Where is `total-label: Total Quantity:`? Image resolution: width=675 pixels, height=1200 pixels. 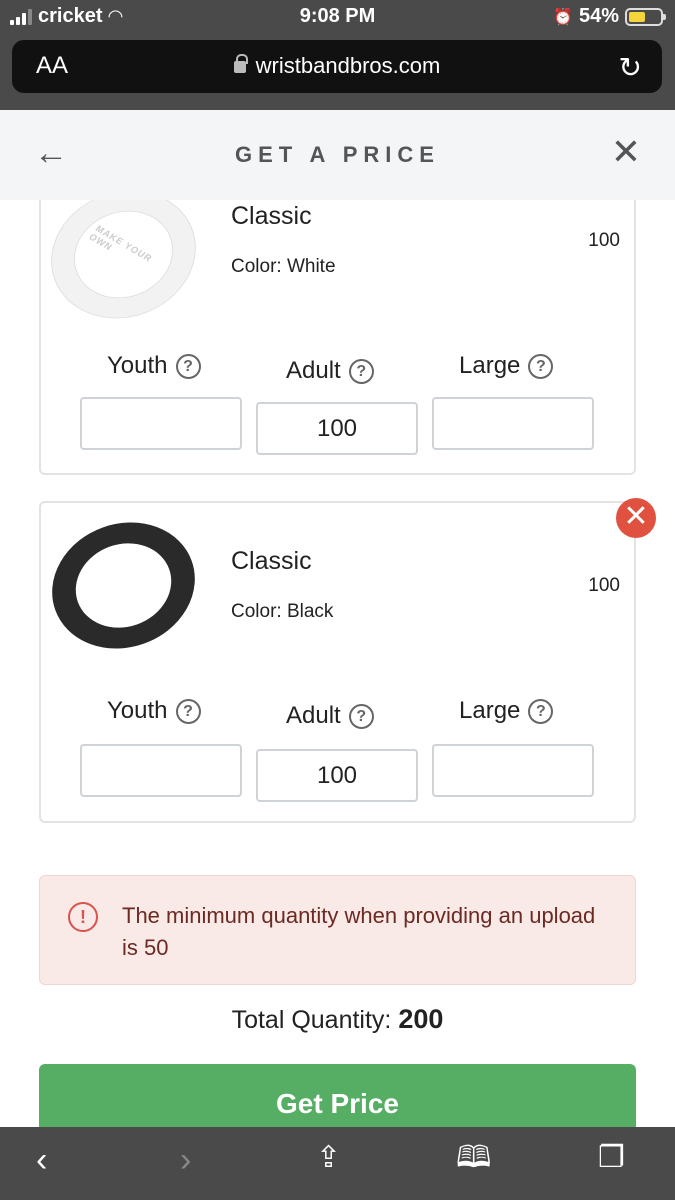 total-label: Total Quantity: is located at coordinates (311, 1020).